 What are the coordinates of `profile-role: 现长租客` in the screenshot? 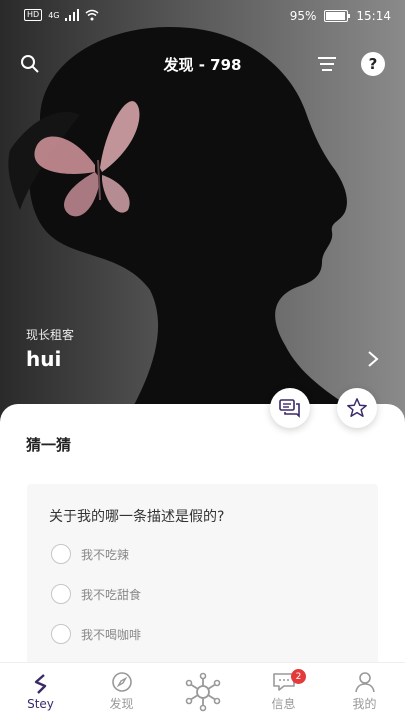 It's located at (50, 335).